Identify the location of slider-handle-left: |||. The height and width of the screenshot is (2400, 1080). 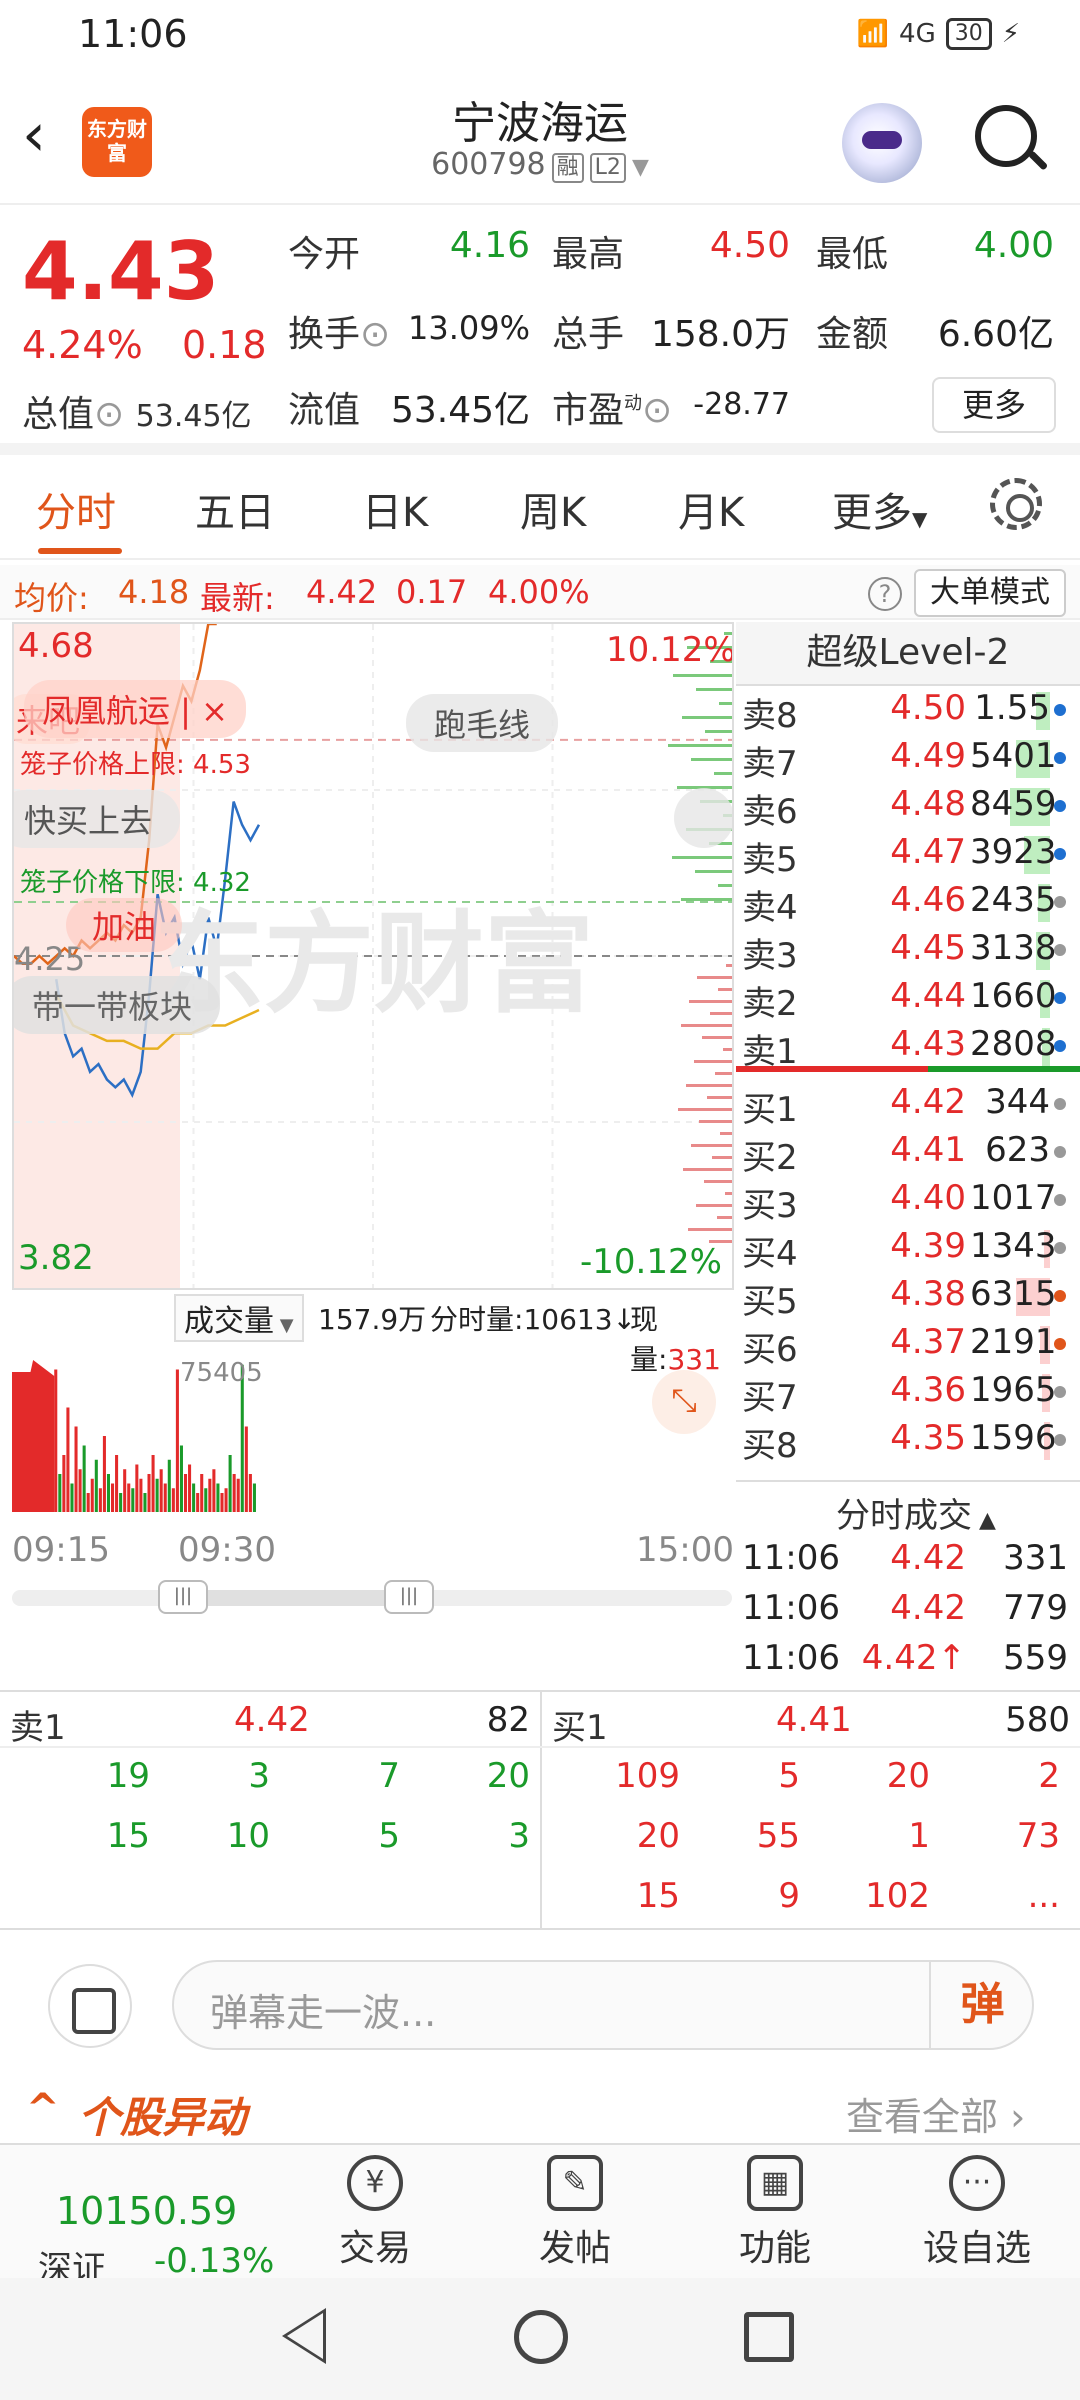
(183, 1597).